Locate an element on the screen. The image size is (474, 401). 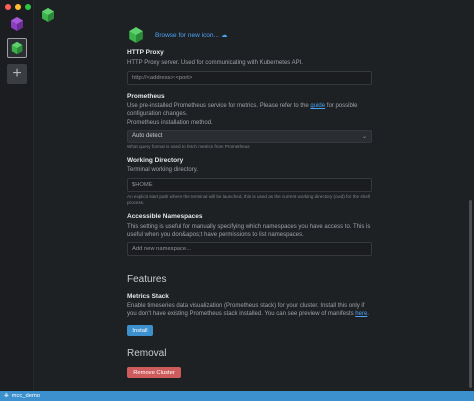
prometheus-label: Prometheus is located at coordinates (146, 96).